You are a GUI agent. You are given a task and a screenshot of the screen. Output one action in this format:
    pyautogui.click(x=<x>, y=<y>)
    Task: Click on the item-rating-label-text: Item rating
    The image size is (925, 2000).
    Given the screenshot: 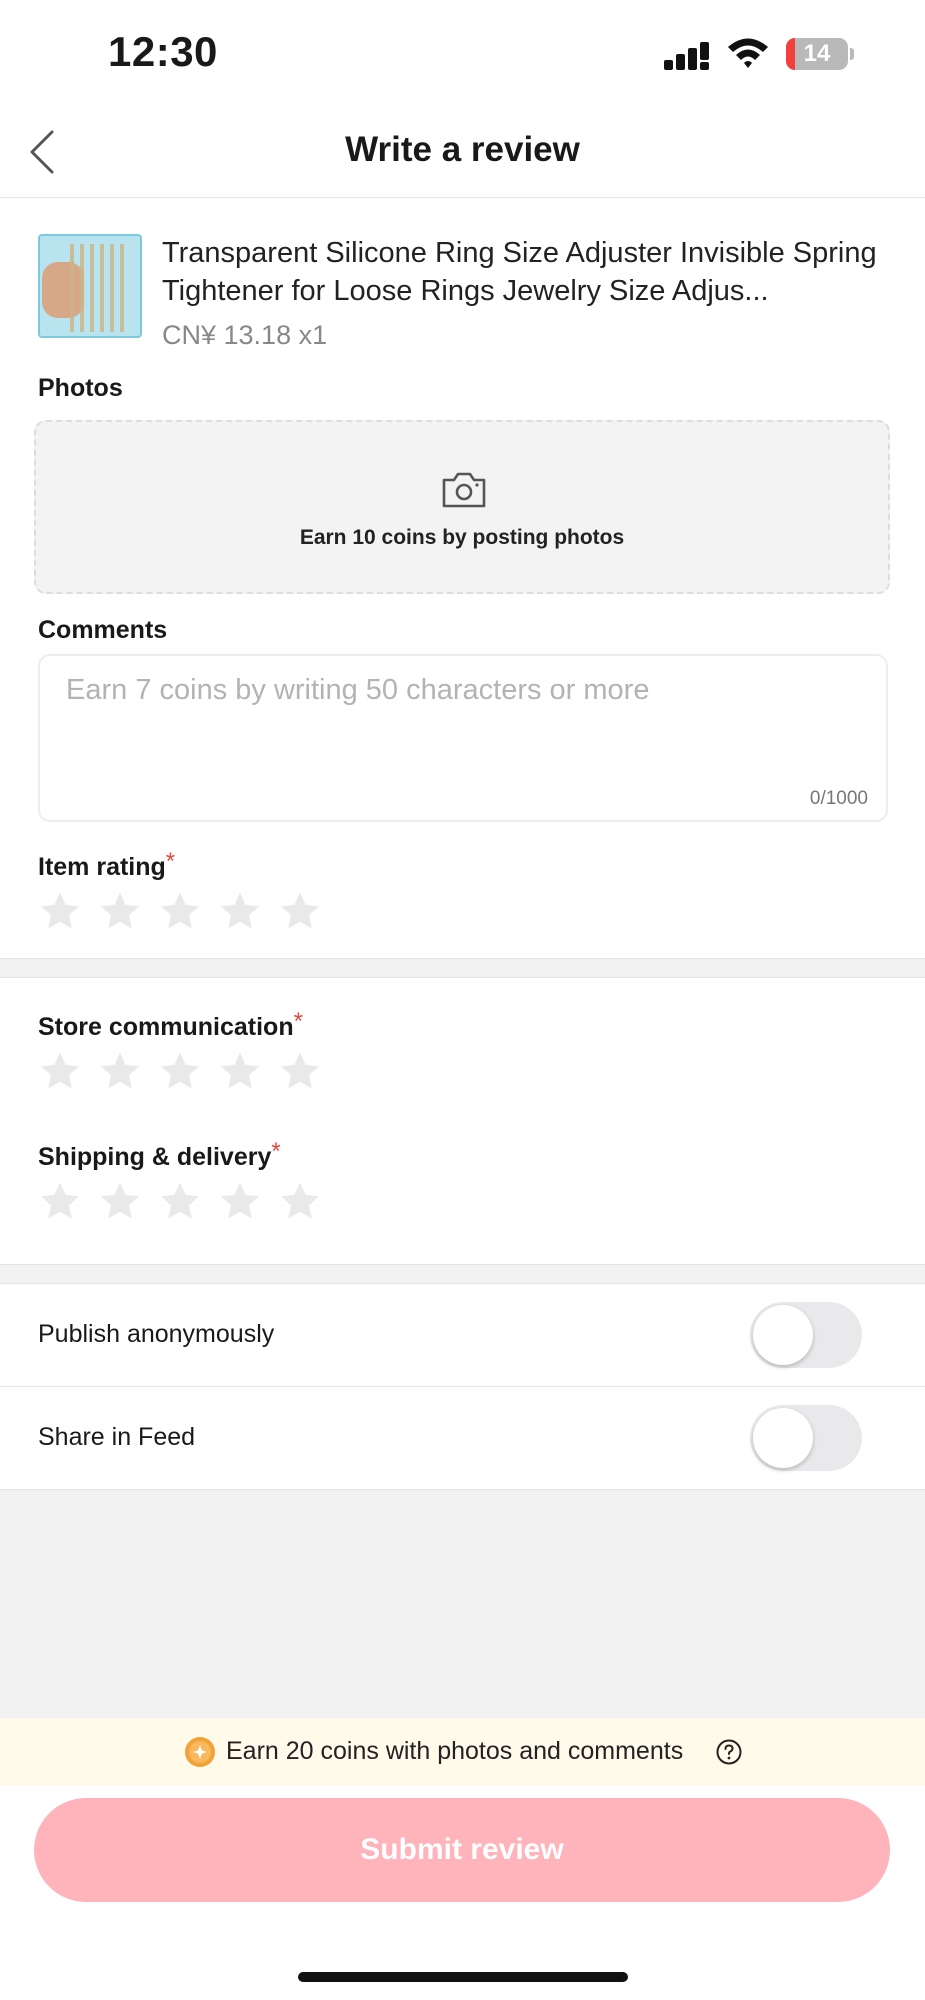 What is the action you would take?
    pyautogui.click(x=102, y=867)
    